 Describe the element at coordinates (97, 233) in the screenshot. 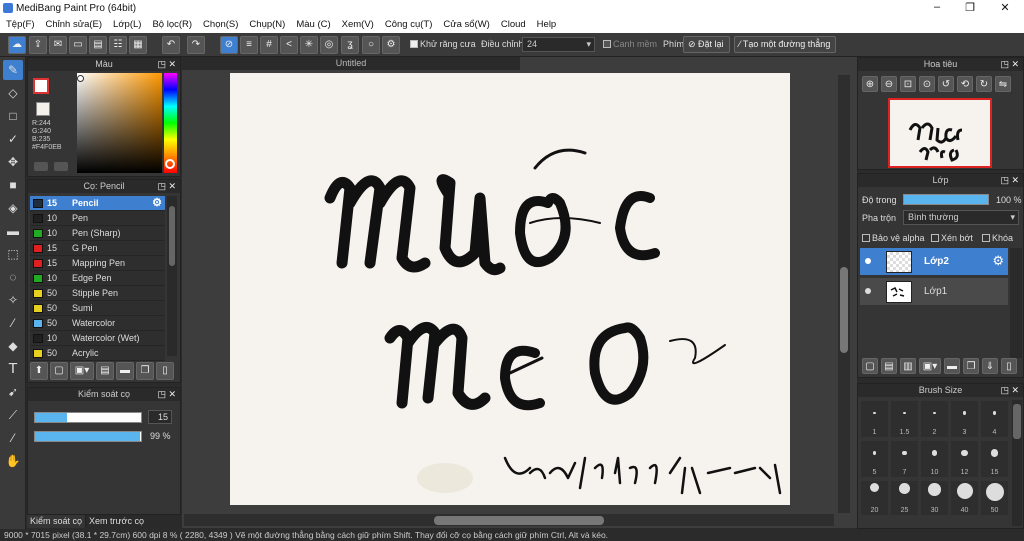

I see `brush-item: 10 Pen (Sharp)` at that location.